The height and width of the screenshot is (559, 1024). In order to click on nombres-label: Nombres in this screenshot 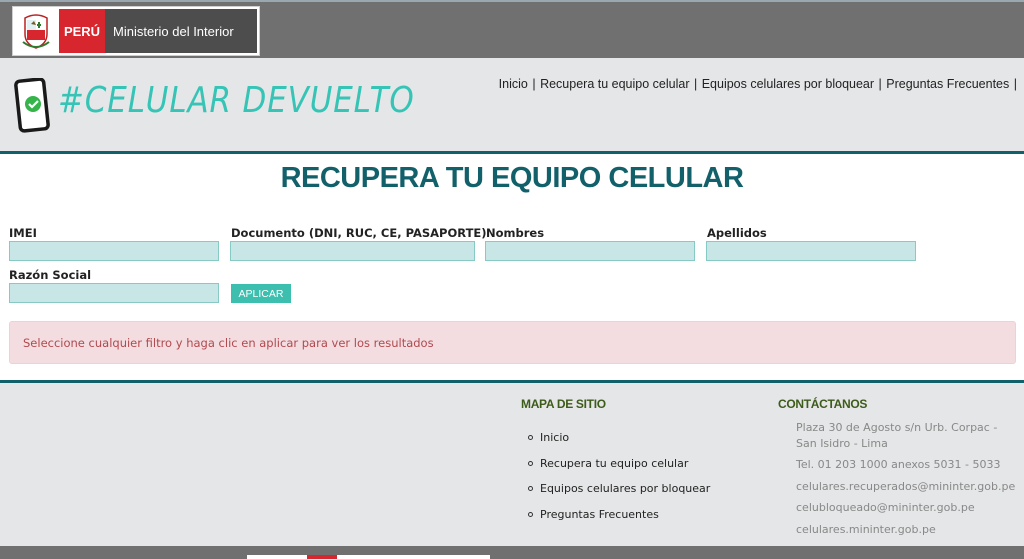, I will do `click(515, 233)`.